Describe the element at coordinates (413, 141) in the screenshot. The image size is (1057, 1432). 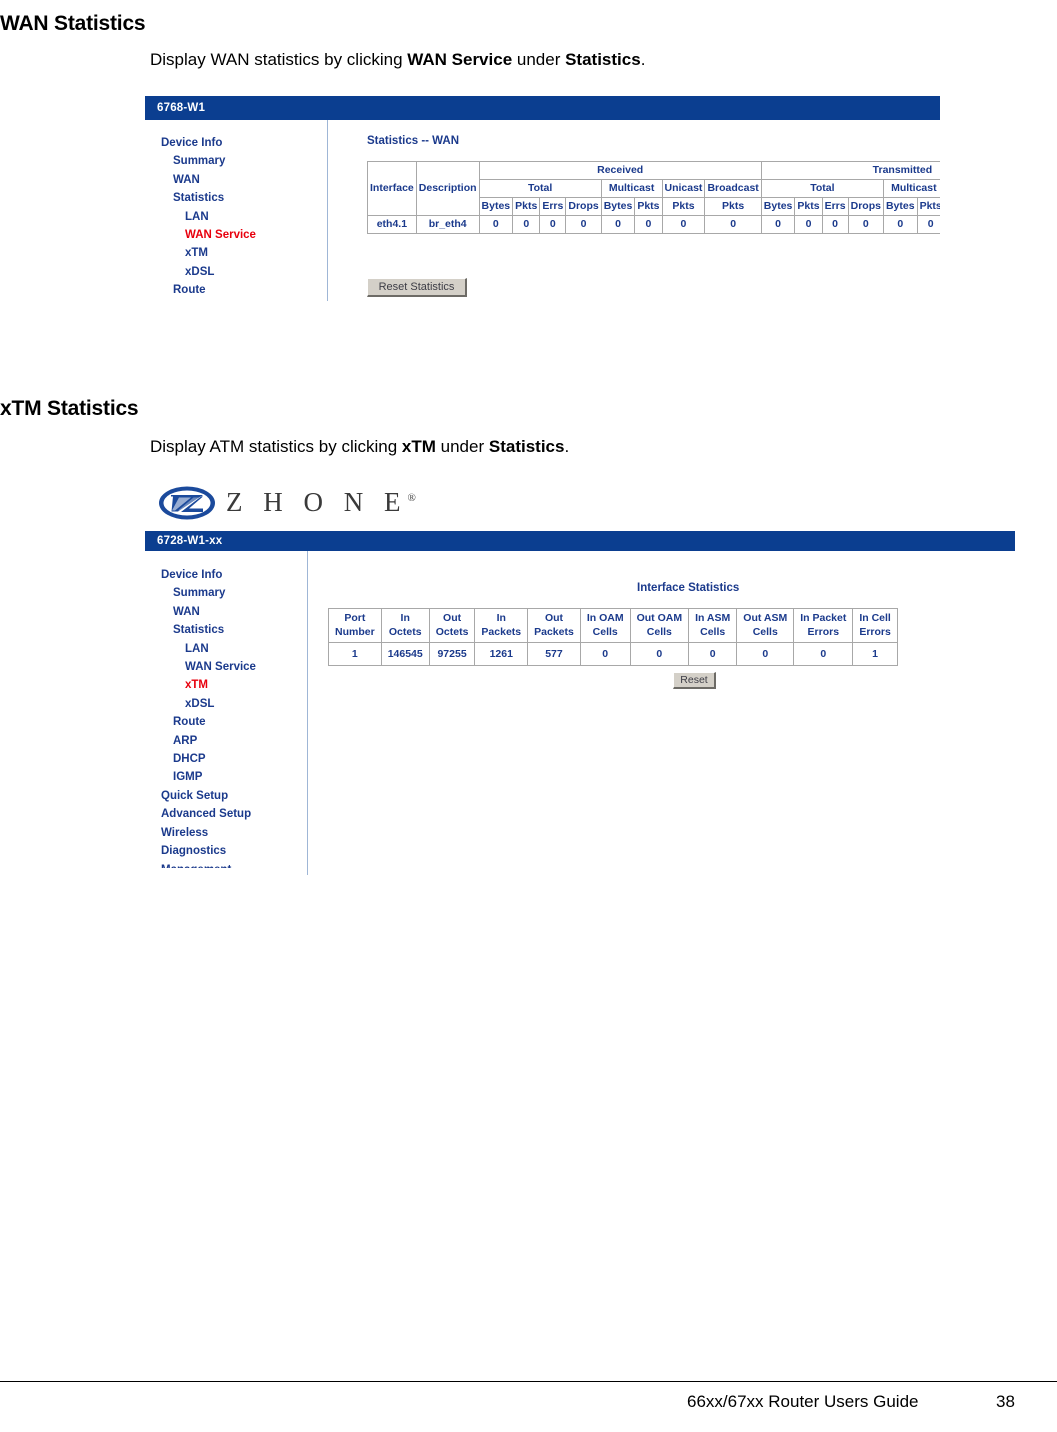
I see `pane-title-statistics-wan: Statistics -- WAN` at that location.